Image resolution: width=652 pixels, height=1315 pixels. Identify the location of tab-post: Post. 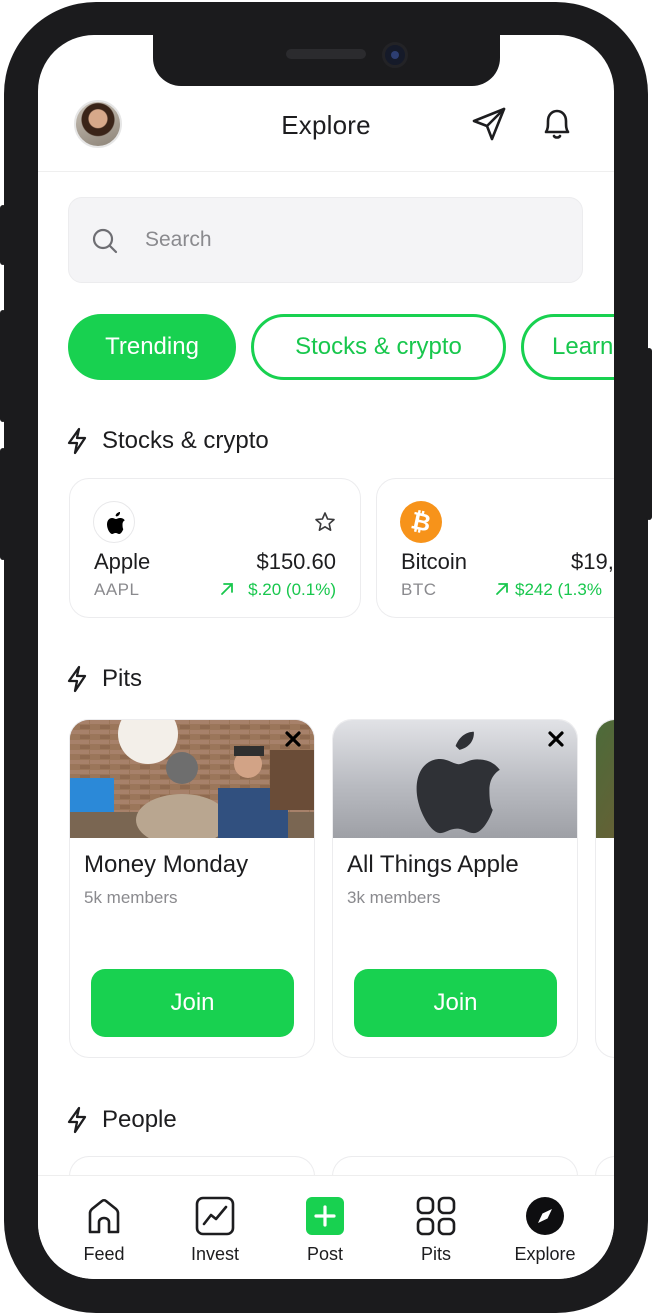
(325, 1227).